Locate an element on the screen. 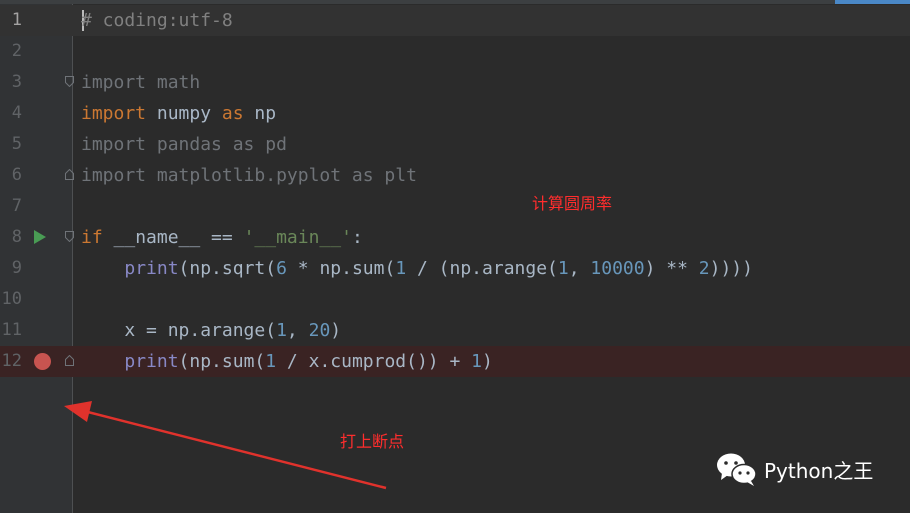 The height and width of the screenshot is (513, 910). watermark: Python之王 is located at coordinates (794, 469).